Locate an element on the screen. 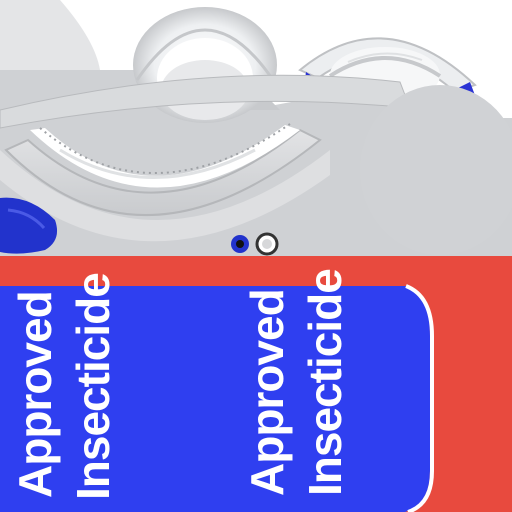 Image resolution: width=512 pixels, height=512 pixels. label-text-left: Approved Insecticide is located at coordinates (64, 386).